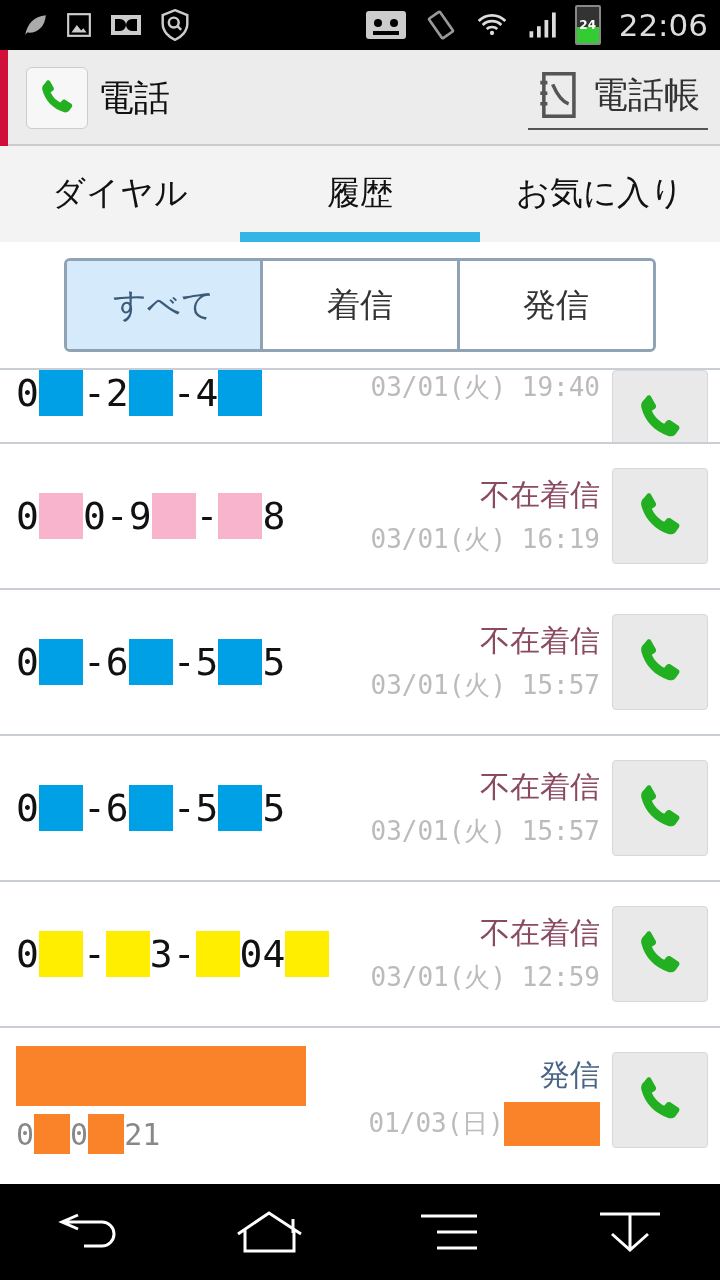  What do you see at coordinates (554, 305) in the screenshot?
I see `filter-button: 発信` at bounding box center [554, 305].